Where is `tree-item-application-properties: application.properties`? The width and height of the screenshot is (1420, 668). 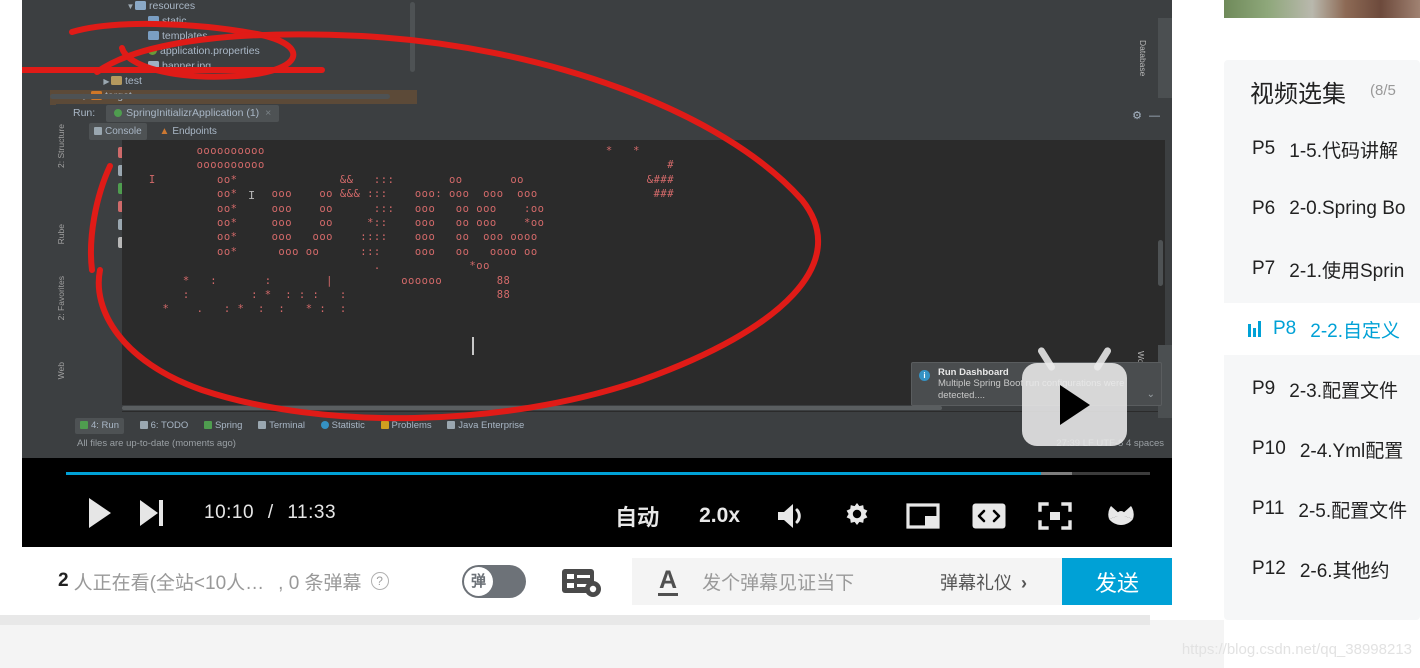
tree-item-application-properties: application.properties is located at coordinates (233, 52).